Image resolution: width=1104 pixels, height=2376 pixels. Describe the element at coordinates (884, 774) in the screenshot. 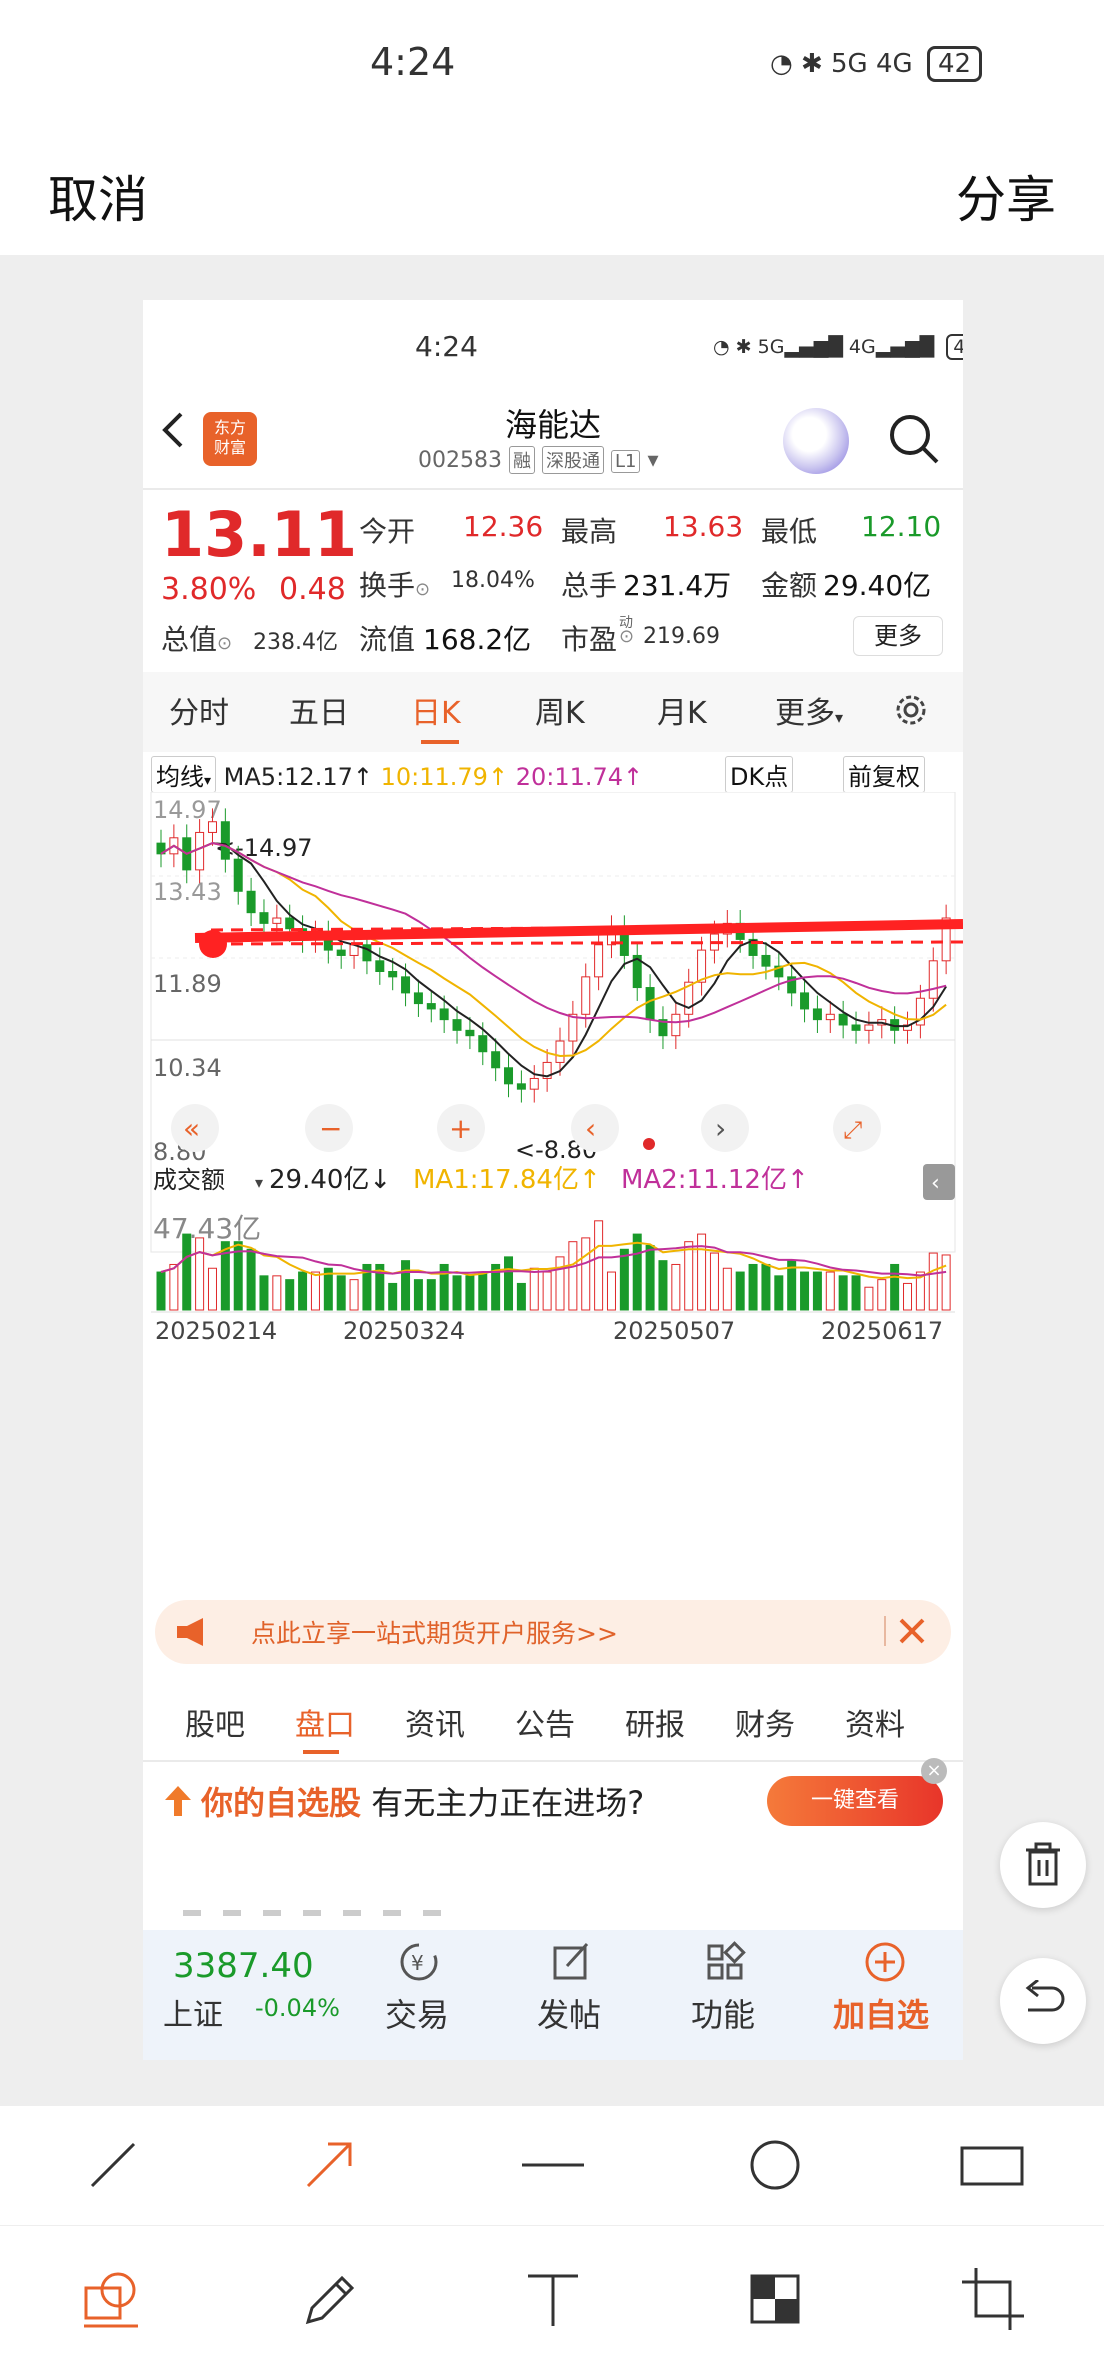

I see `adjust-select: 前复权` at that location.